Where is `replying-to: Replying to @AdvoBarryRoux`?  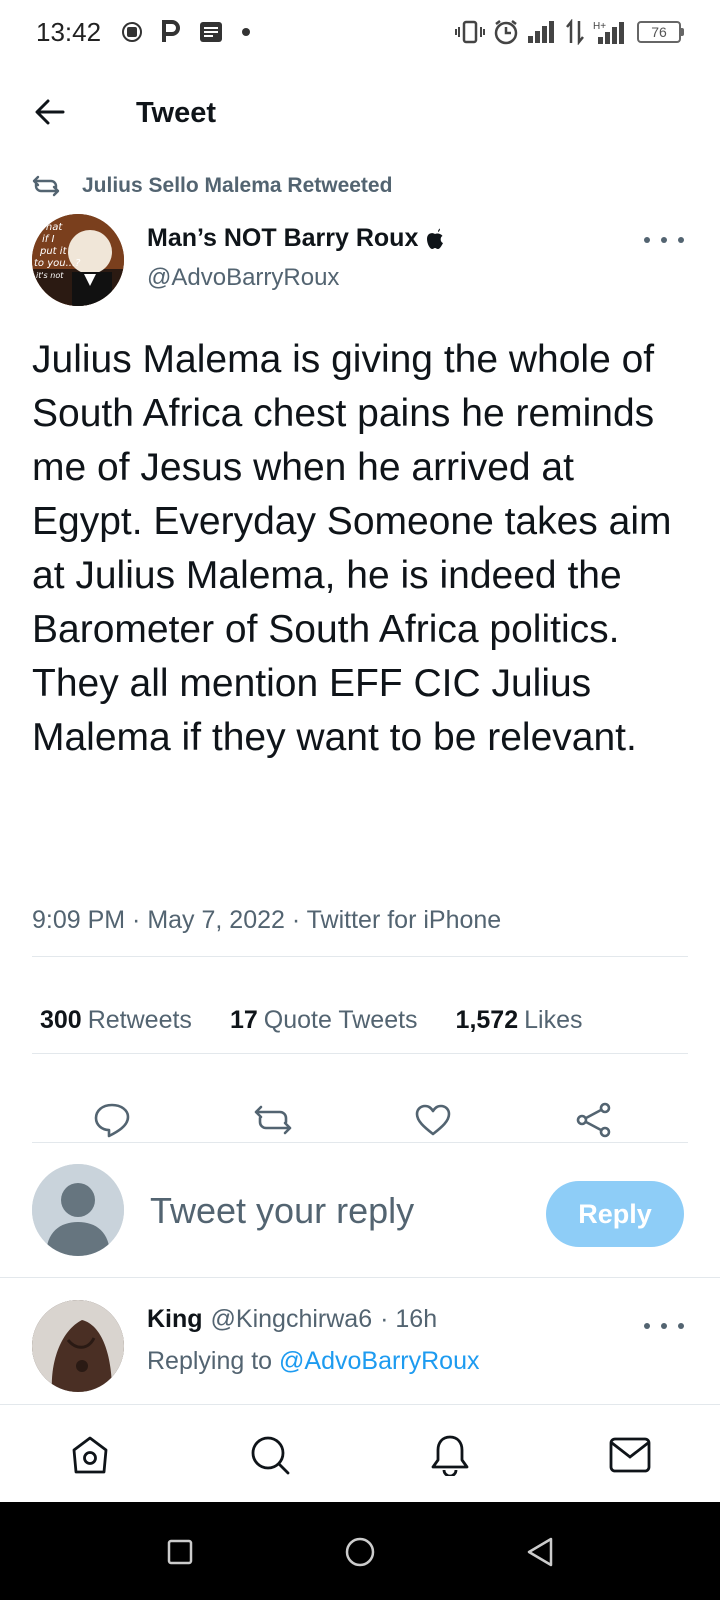
replying-to: Replying to @AdvoBarryRoux is located at coordinates (313, 1361).